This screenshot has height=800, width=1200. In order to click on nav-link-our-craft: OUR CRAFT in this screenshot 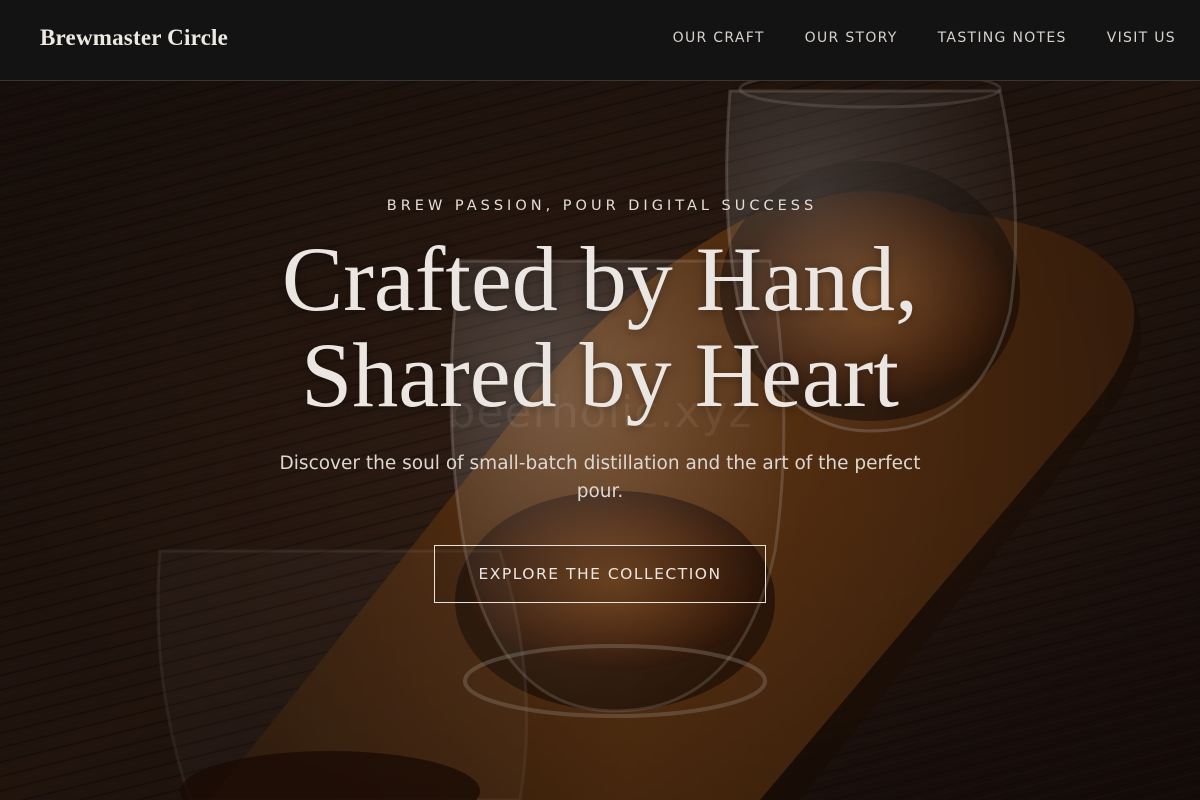, I will do `click(719, 38)`.